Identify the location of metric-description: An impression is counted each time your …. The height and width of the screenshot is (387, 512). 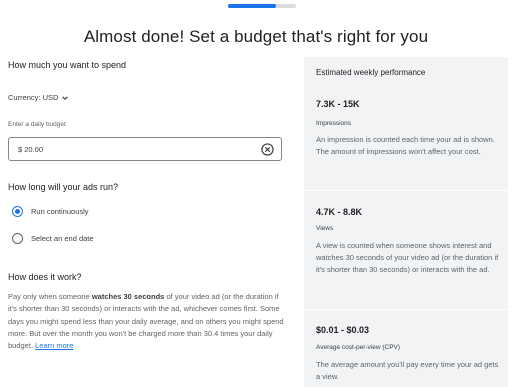
(405, 145).